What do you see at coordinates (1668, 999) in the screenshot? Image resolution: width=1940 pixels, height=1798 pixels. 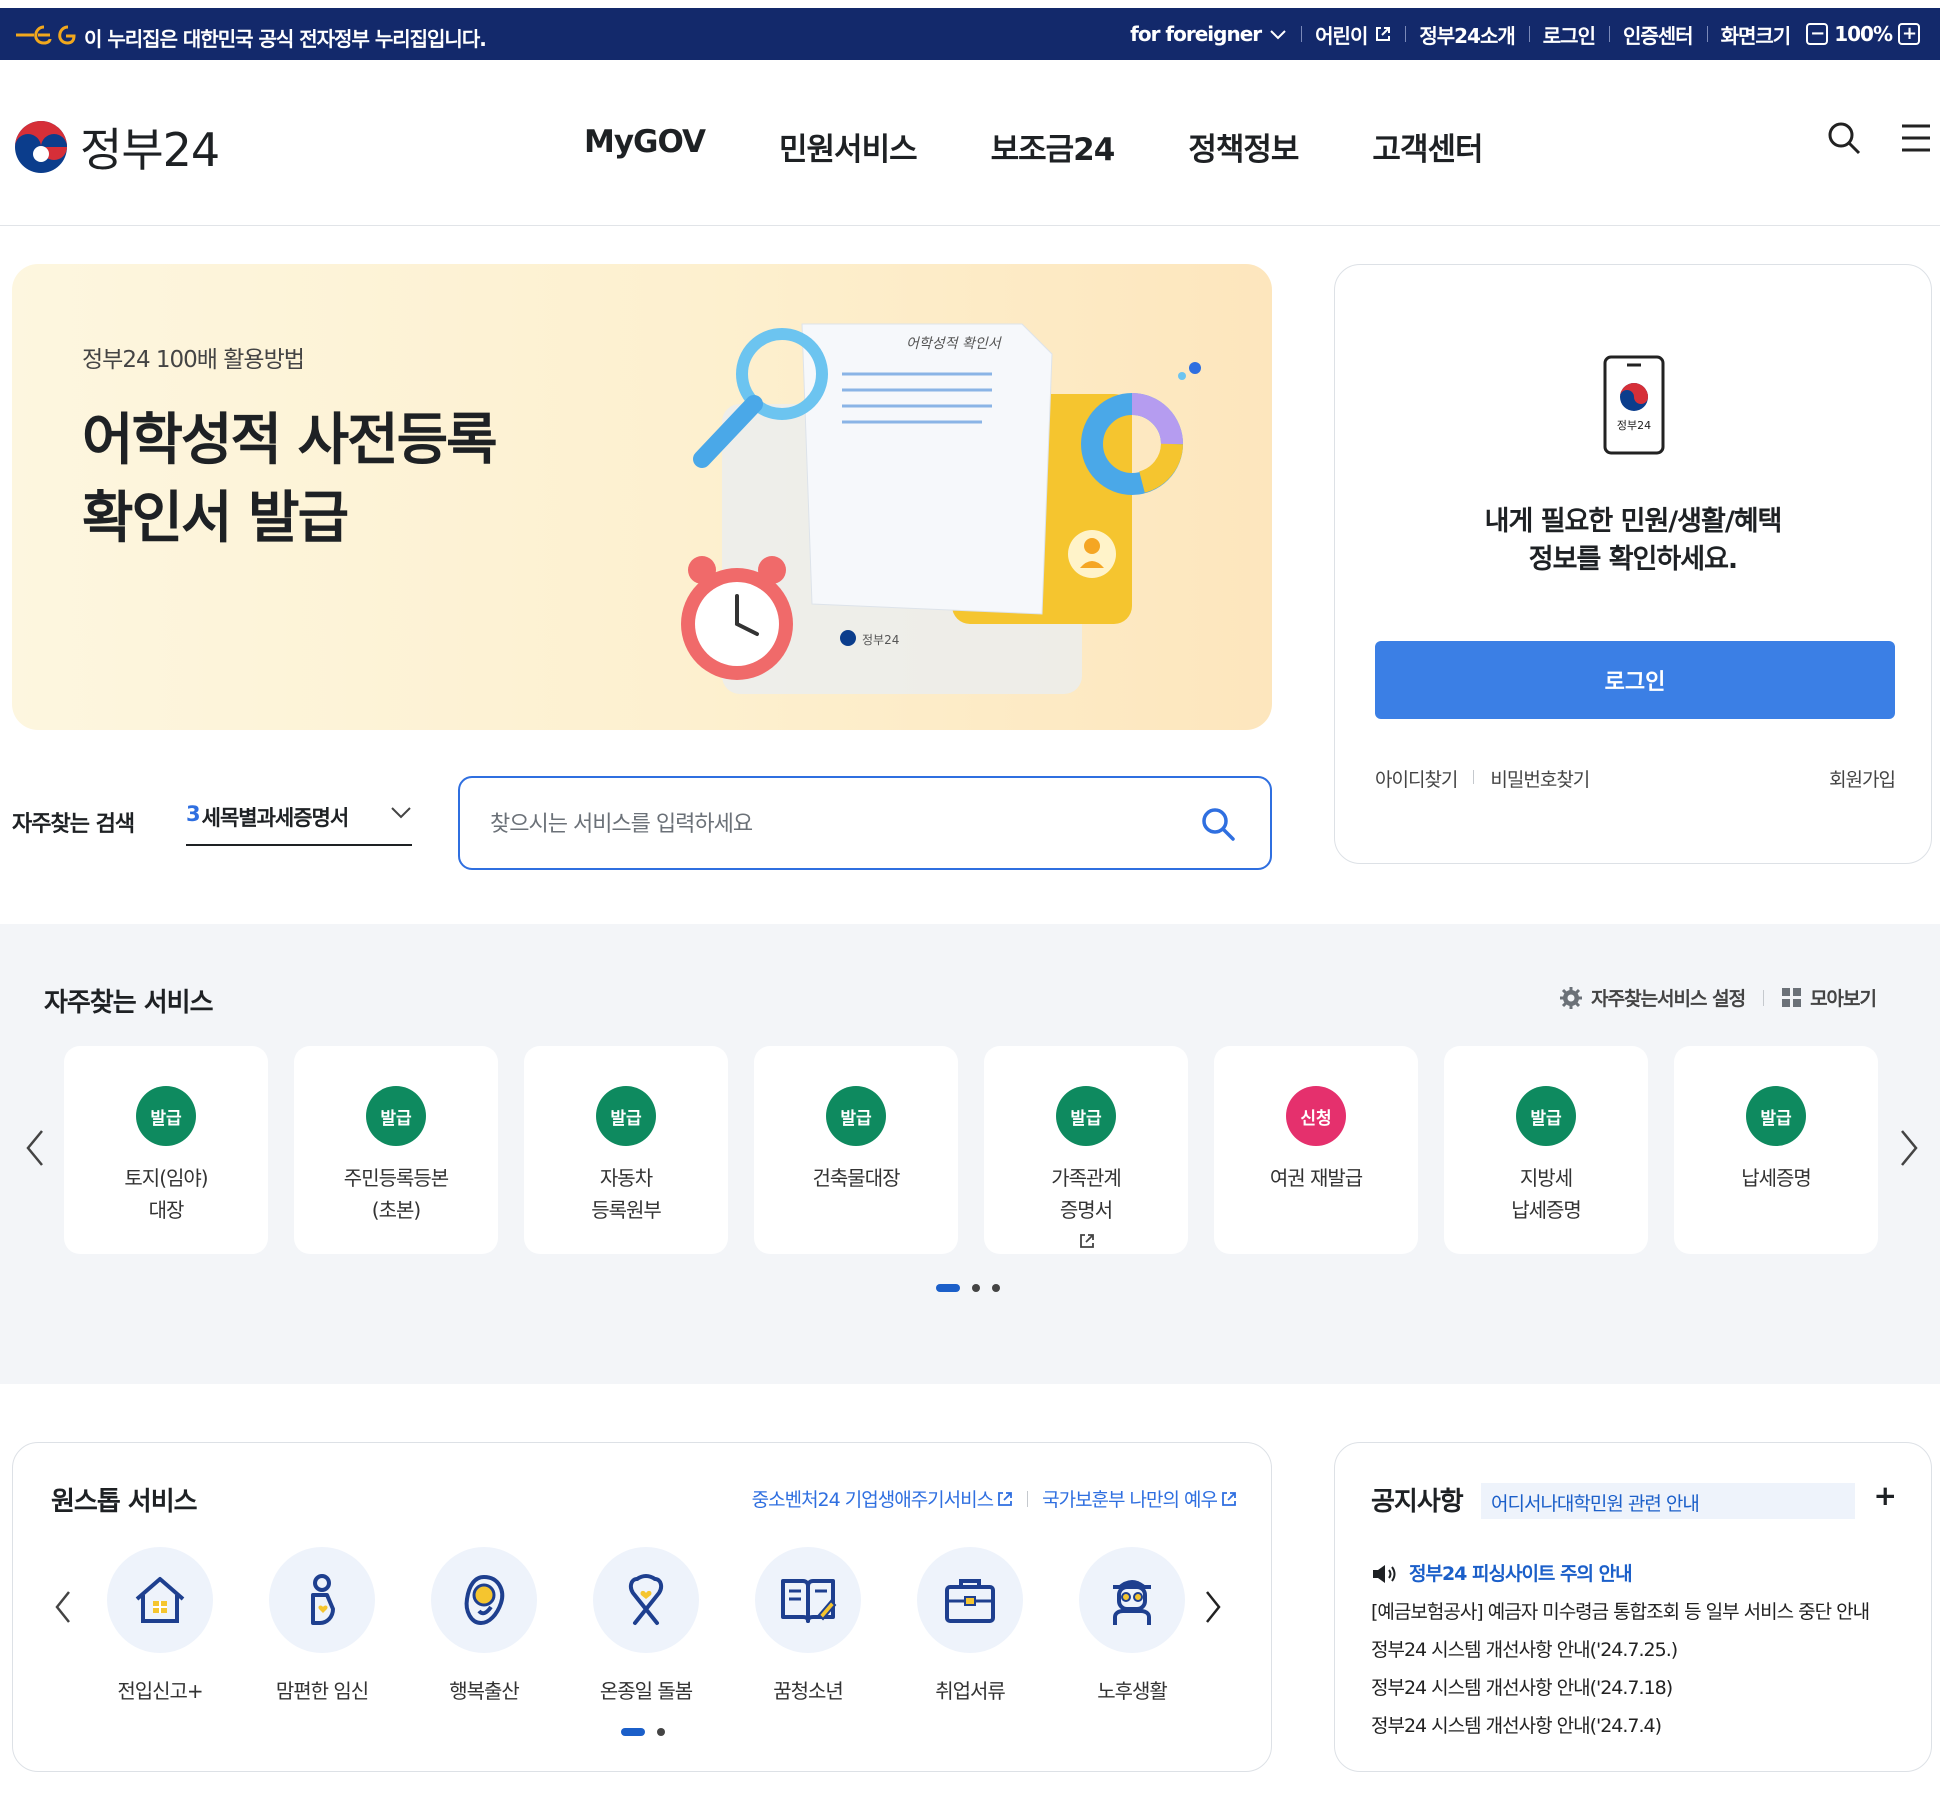 I see `service-settings-label: 자주찾는서비스 설정` at bounding box center [1668, 999].